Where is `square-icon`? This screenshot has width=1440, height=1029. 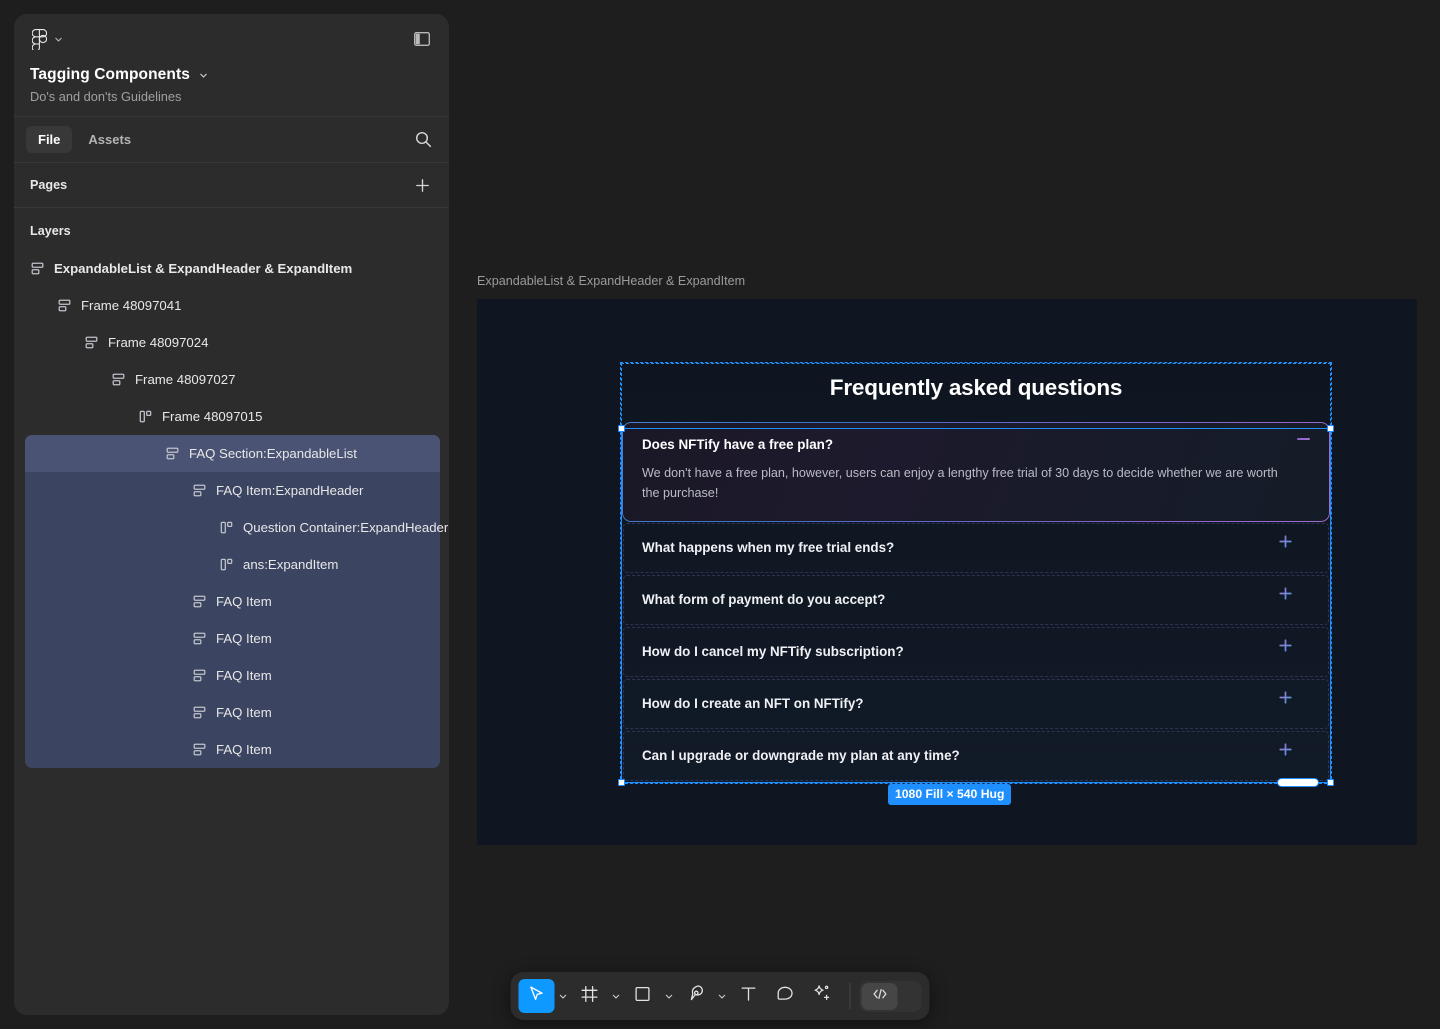 square-icon is located at coordinates (643, 996).